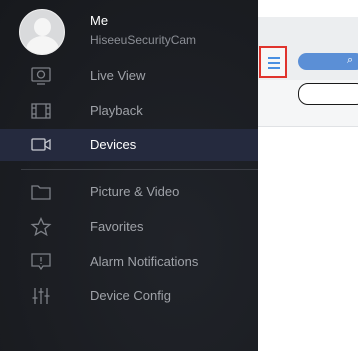 The width and height of the screenshot is (358, 351). I want to click on menu-item-favorites: Favorites, so click(129, 227).